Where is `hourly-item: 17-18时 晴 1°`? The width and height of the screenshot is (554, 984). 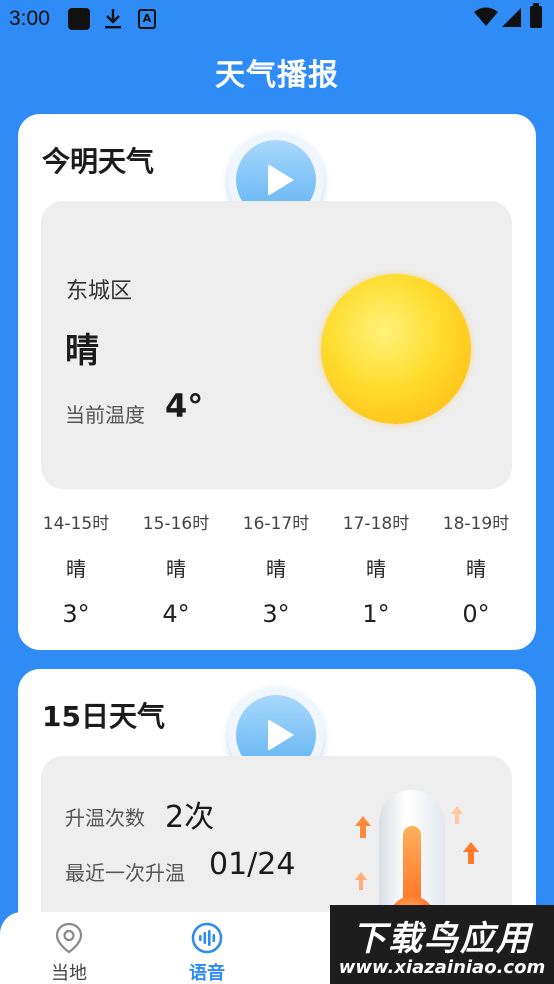 hourly-item: 17-18时 晴 1° is located at coordinates (376, 568).